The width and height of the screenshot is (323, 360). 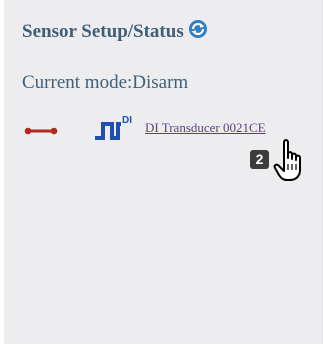 What do you see at coordinates (41, 130) in the screenshot?
I see `disconnected-link-icon` at bounding box center [41, 130].